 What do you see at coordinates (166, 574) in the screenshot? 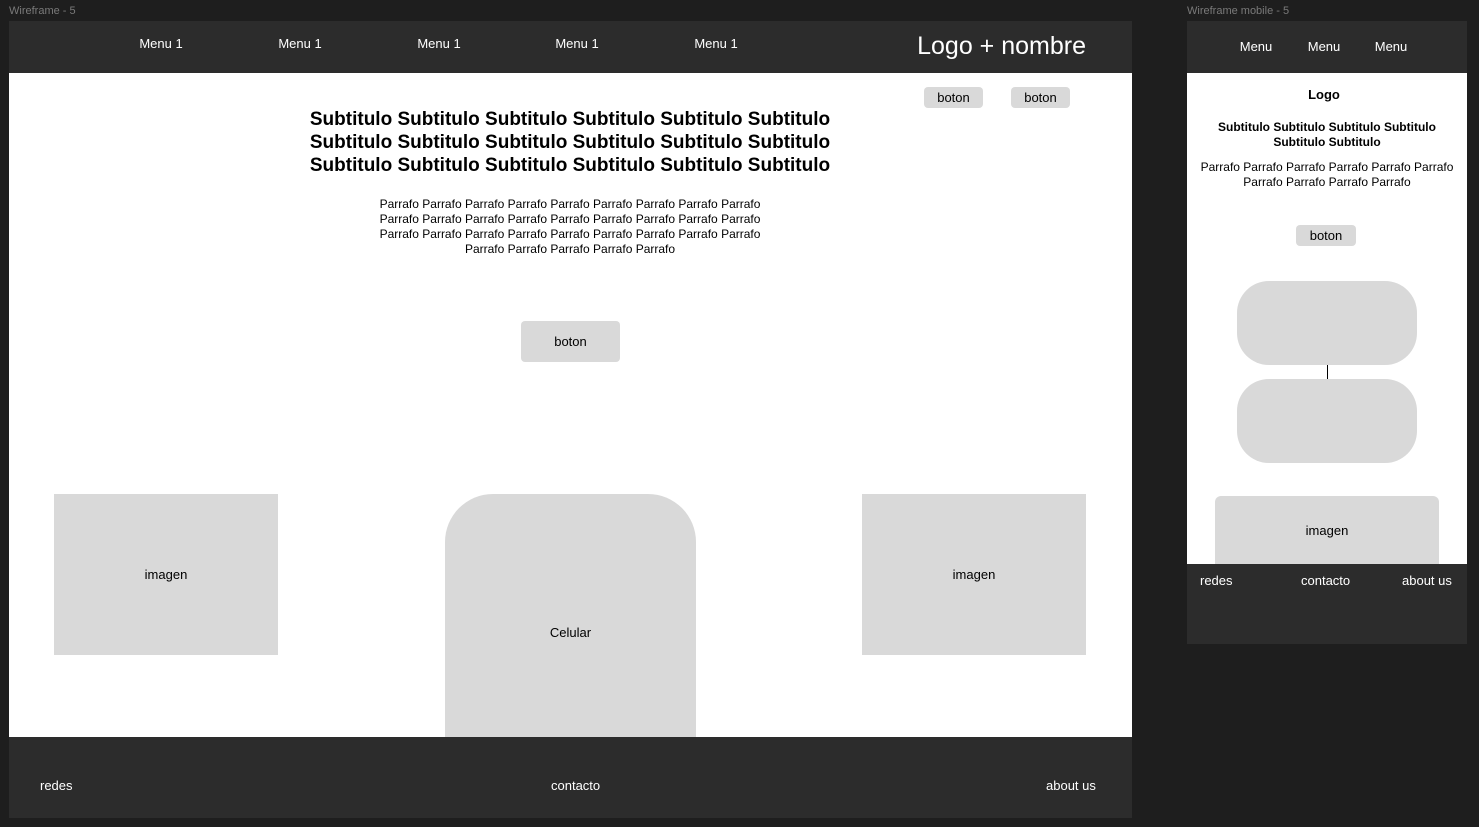
I see `image-left-placeholder: imagen` at bounding box center [166, 574].